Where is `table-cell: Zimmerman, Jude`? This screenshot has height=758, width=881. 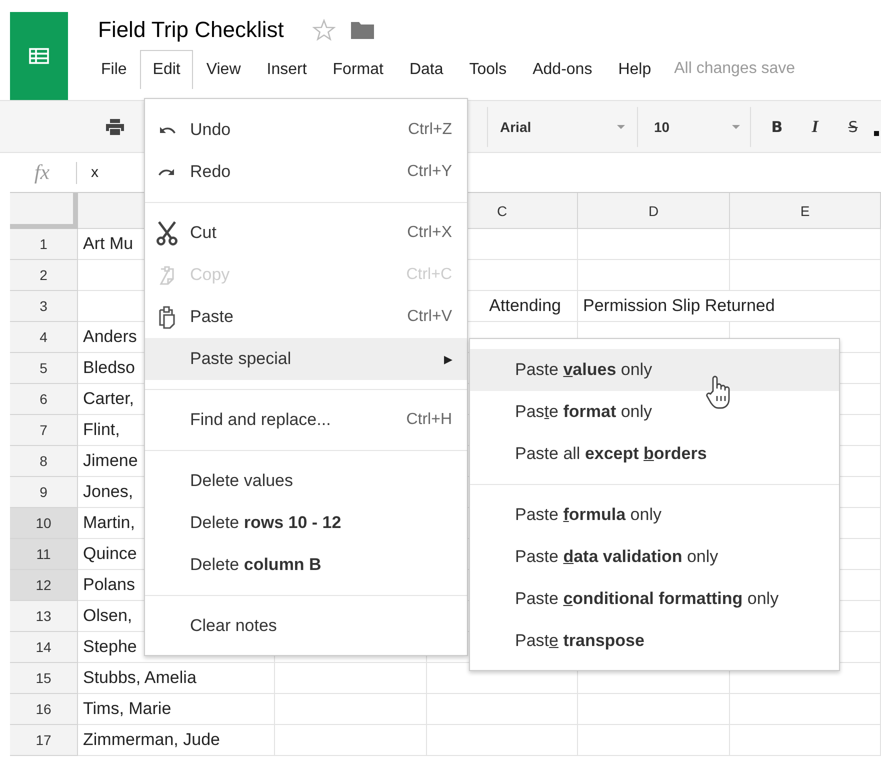 table-cell: Zimmerman, Jude is located at coordinates (176, 740).